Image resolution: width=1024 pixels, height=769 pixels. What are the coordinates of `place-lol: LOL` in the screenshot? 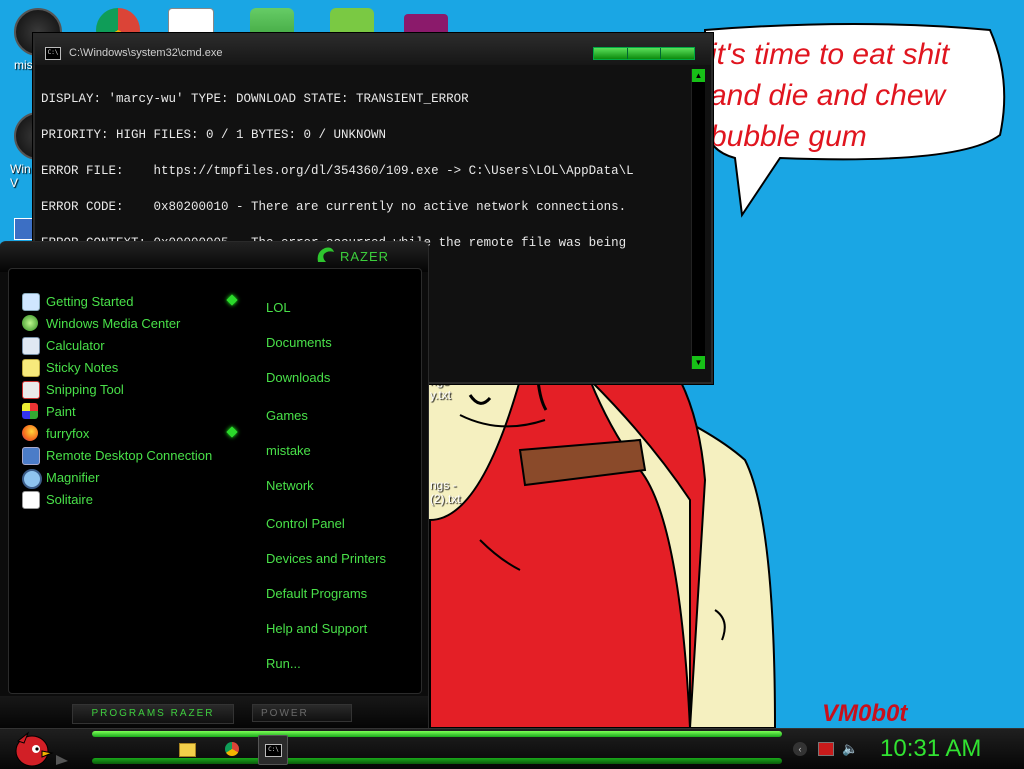 It's located at (278, 307).